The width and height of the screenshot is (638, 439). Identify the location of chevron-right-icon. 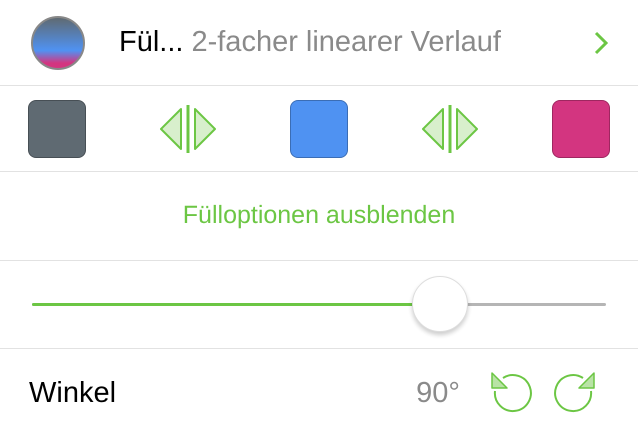
(601, 42).